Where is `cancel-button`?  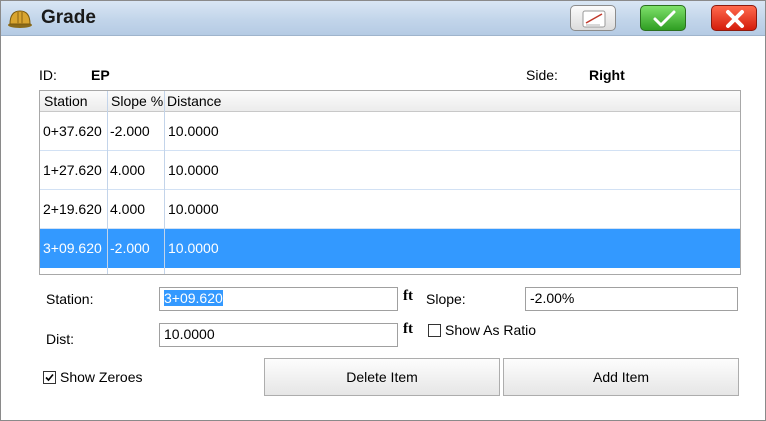 cancel-button is located at coordinates (734, 18).